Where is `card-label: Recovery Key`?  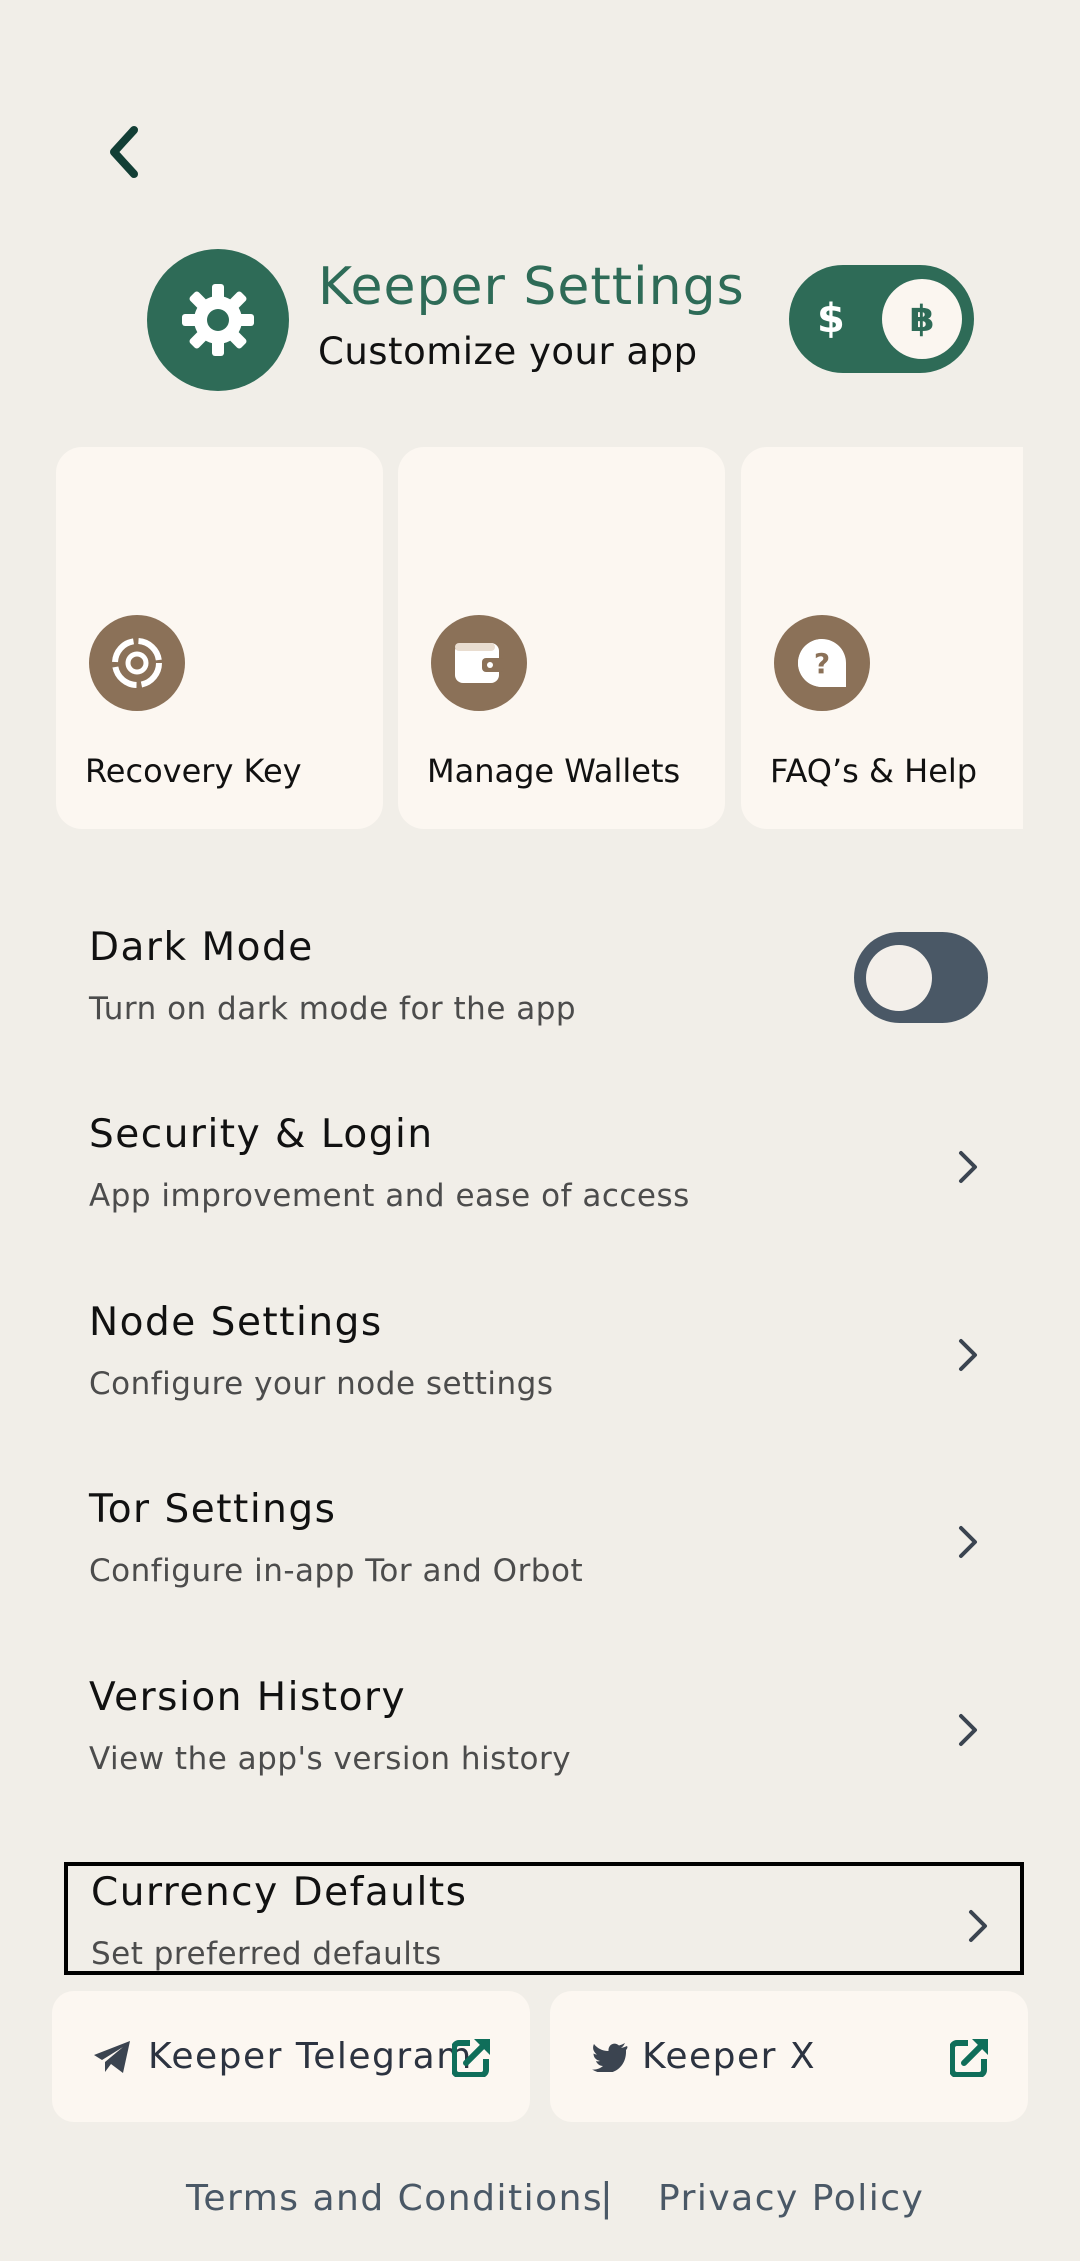
card-label: Recovery Key is located at coordinates (193, 771).